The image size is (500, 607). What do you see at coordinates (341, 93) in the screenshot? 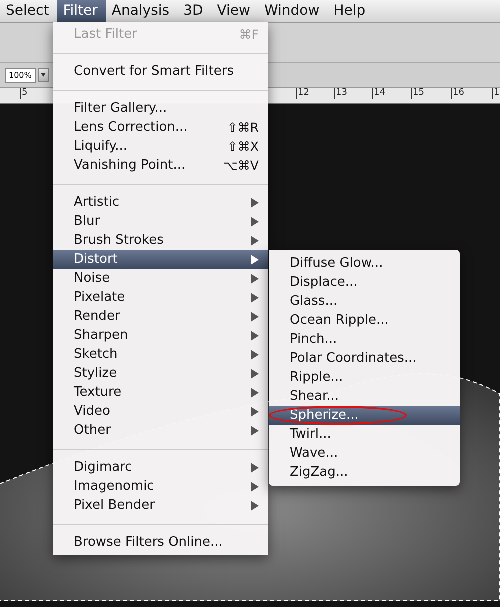
I see `ruler-label: 13` at bounding box center [341, 93].